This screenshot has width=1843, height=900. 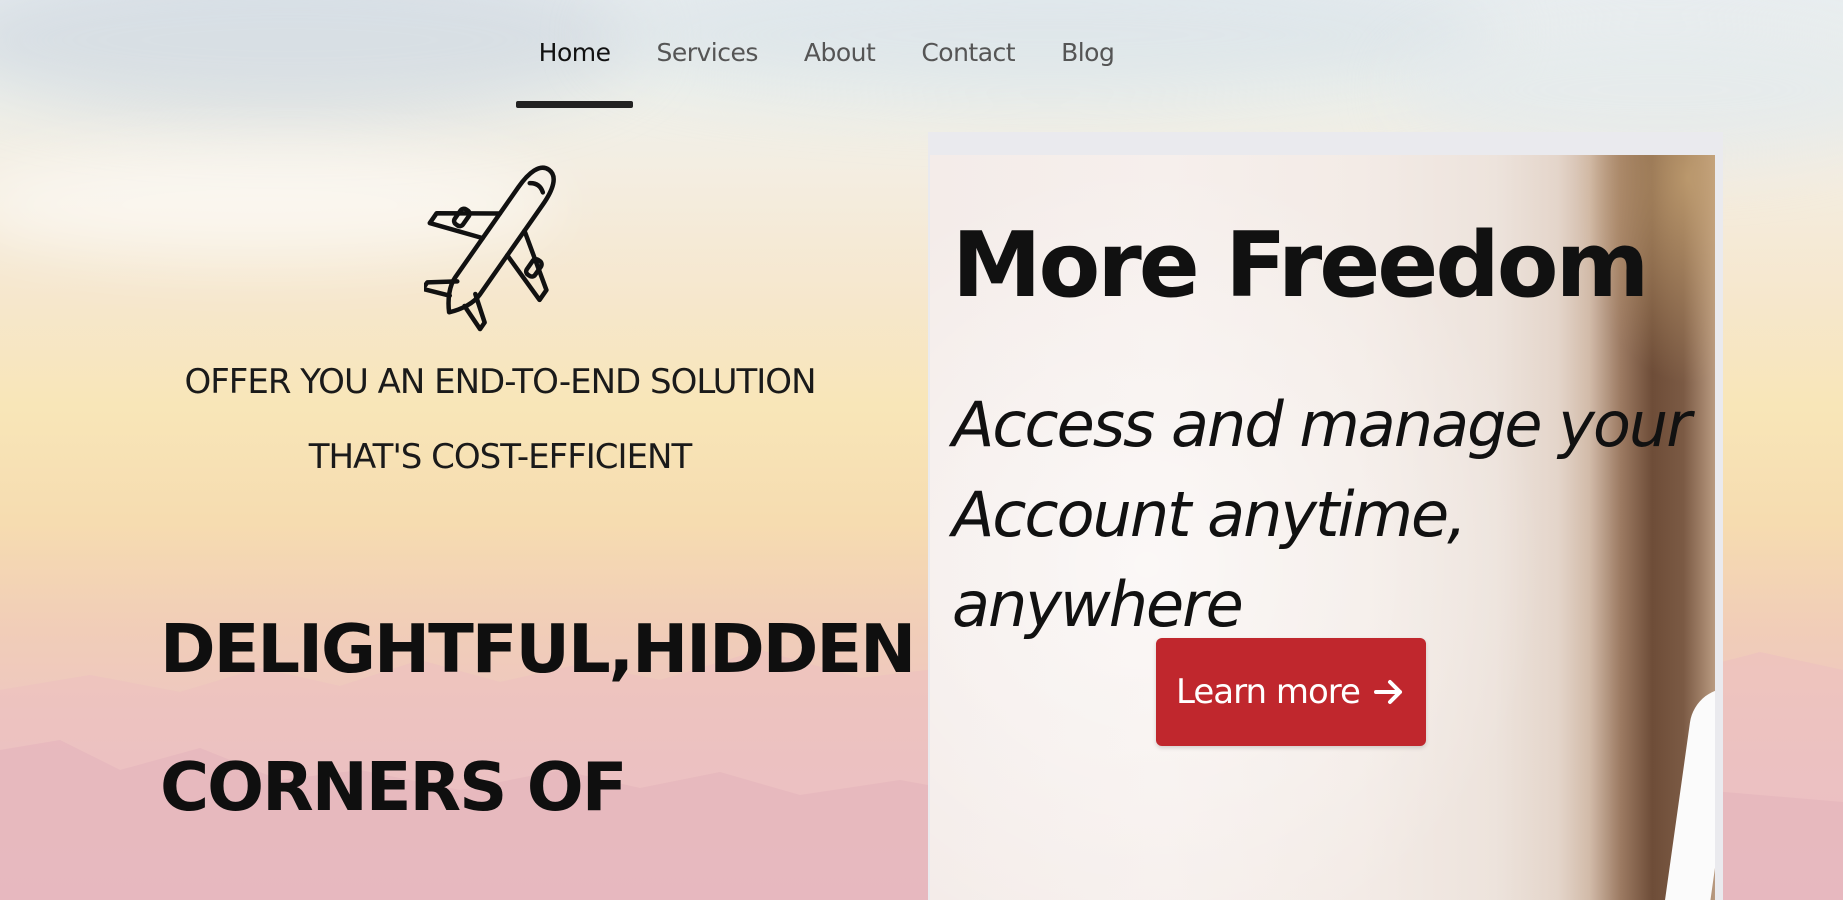 What do you see at coordinates (574, 73) in the screenshot?
I see `nav-item-home: Home` at bounding box center [574, 73].